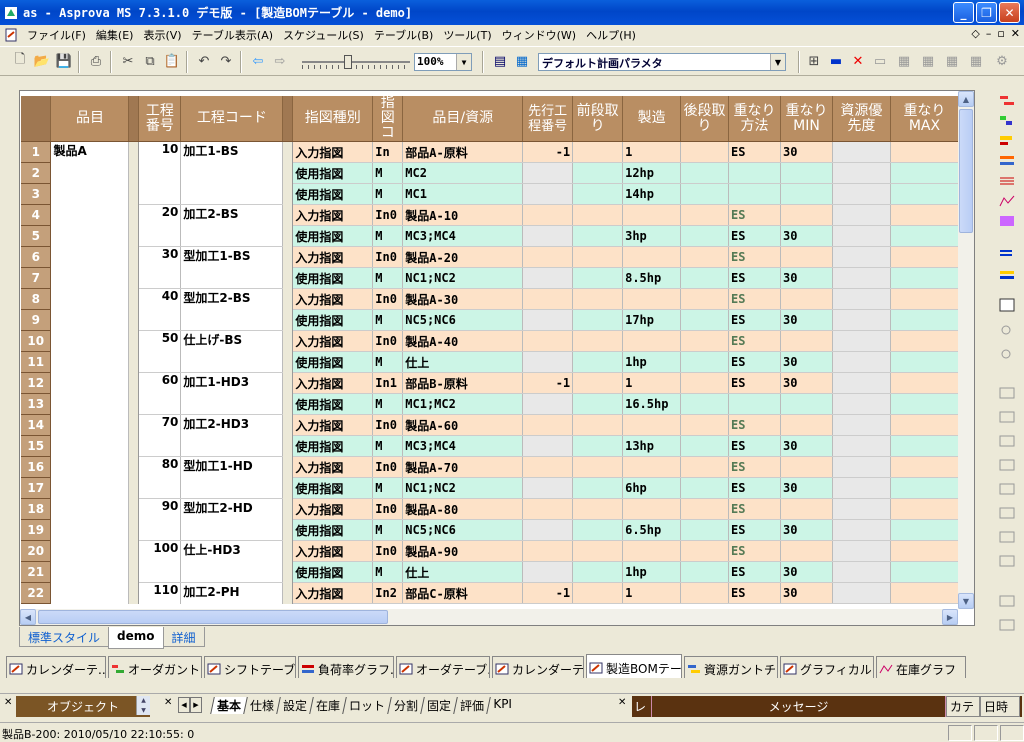 The height and width of the screenshot is (742, 1024). What do you see at coordinates (36, 299) in the screenshot?
I see `row-number: 8` at bounding box center [36, 299].